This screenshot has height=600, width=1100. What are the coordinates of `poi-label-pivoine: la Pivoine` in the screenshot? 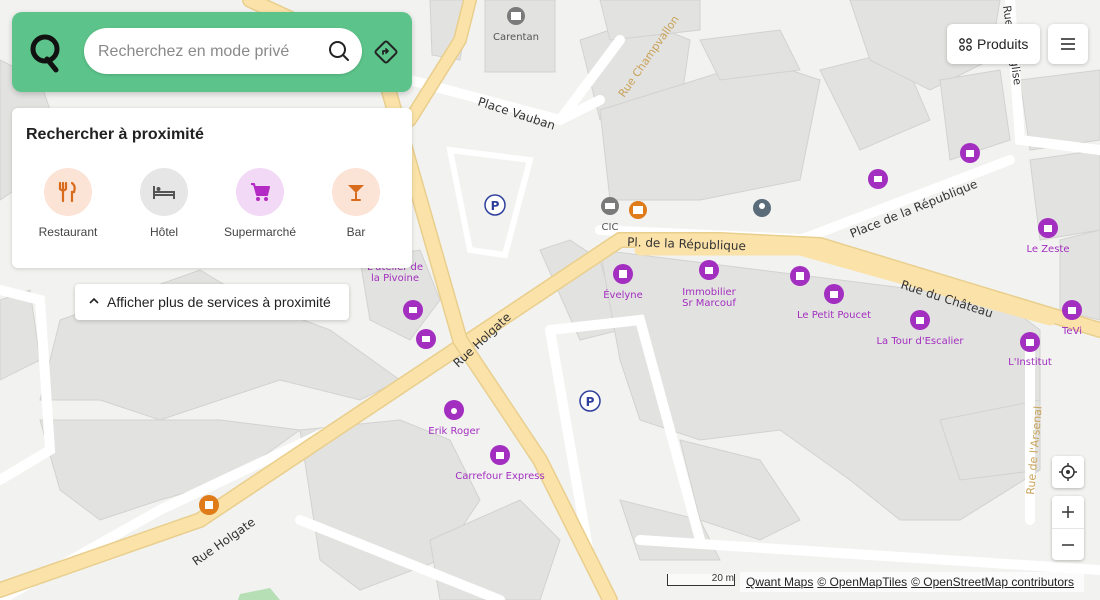 It's located at (395, 278).